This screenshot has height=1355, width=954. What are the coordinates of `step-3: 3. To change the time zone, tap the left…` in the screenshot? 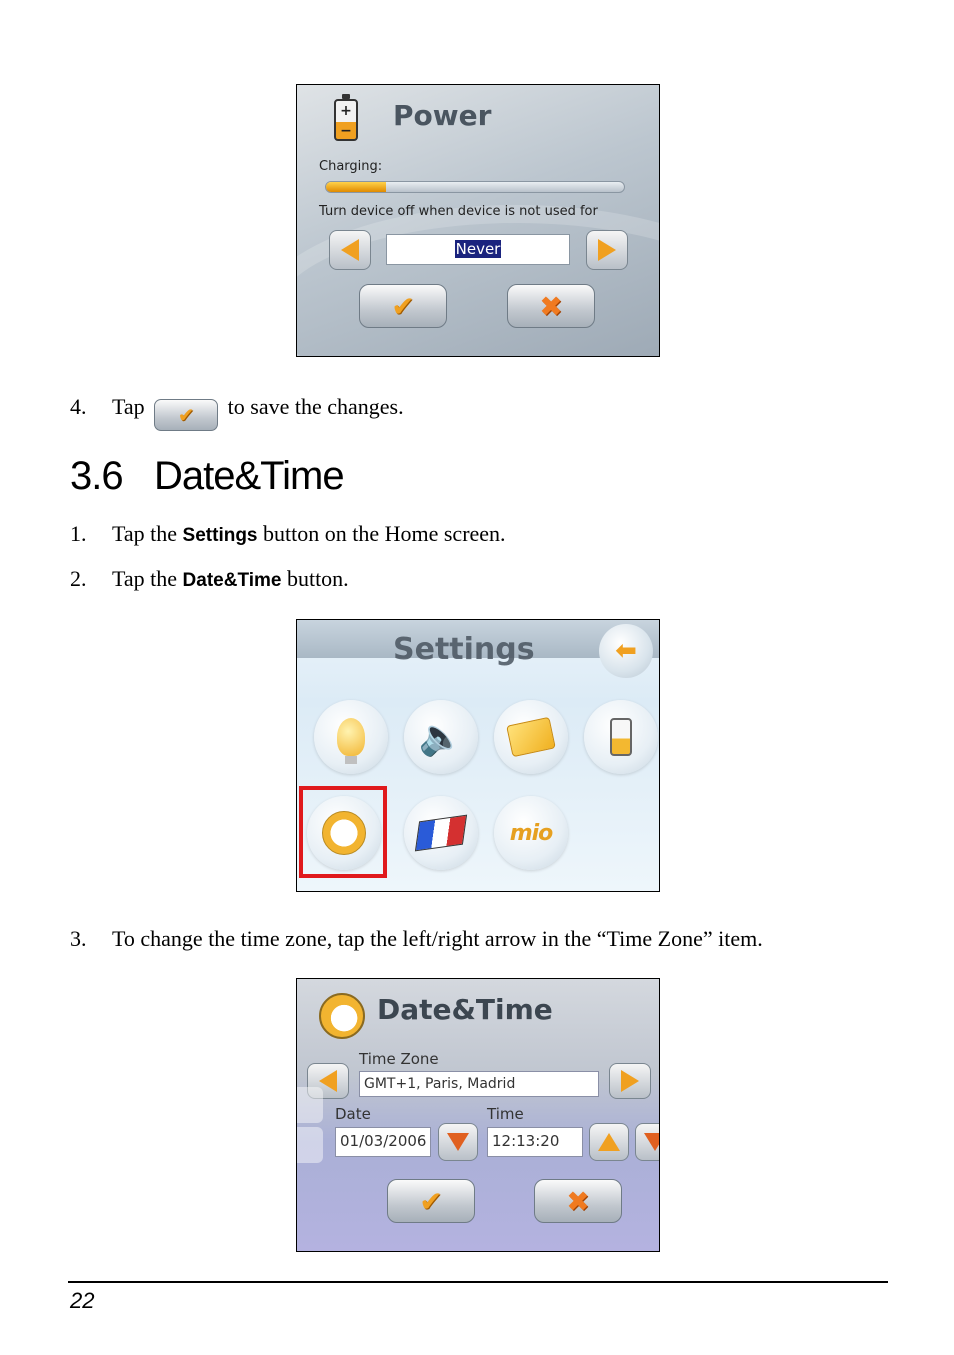 It's located at (480, 940).